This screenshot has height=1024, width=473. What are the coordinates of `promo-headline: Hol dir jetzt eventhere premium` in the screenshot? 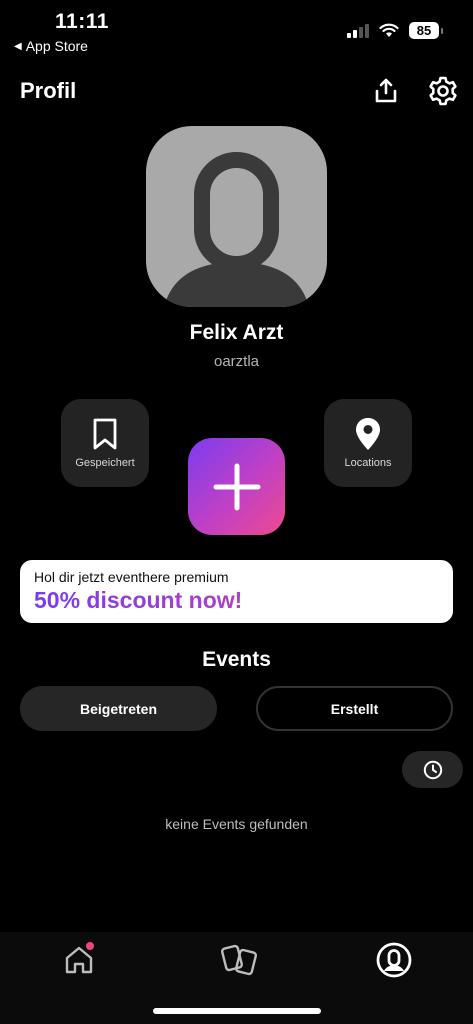 It's located at (131, 577).